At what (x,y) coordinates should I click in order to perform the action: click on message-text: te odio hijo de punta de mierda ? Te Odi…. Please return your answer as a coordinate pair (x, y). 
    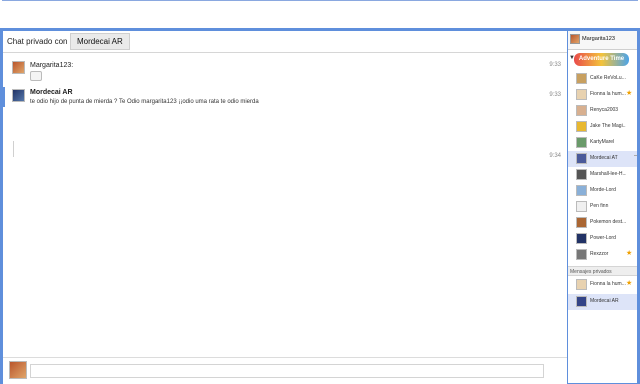
    Looking at the image, I should click on (144, 102).